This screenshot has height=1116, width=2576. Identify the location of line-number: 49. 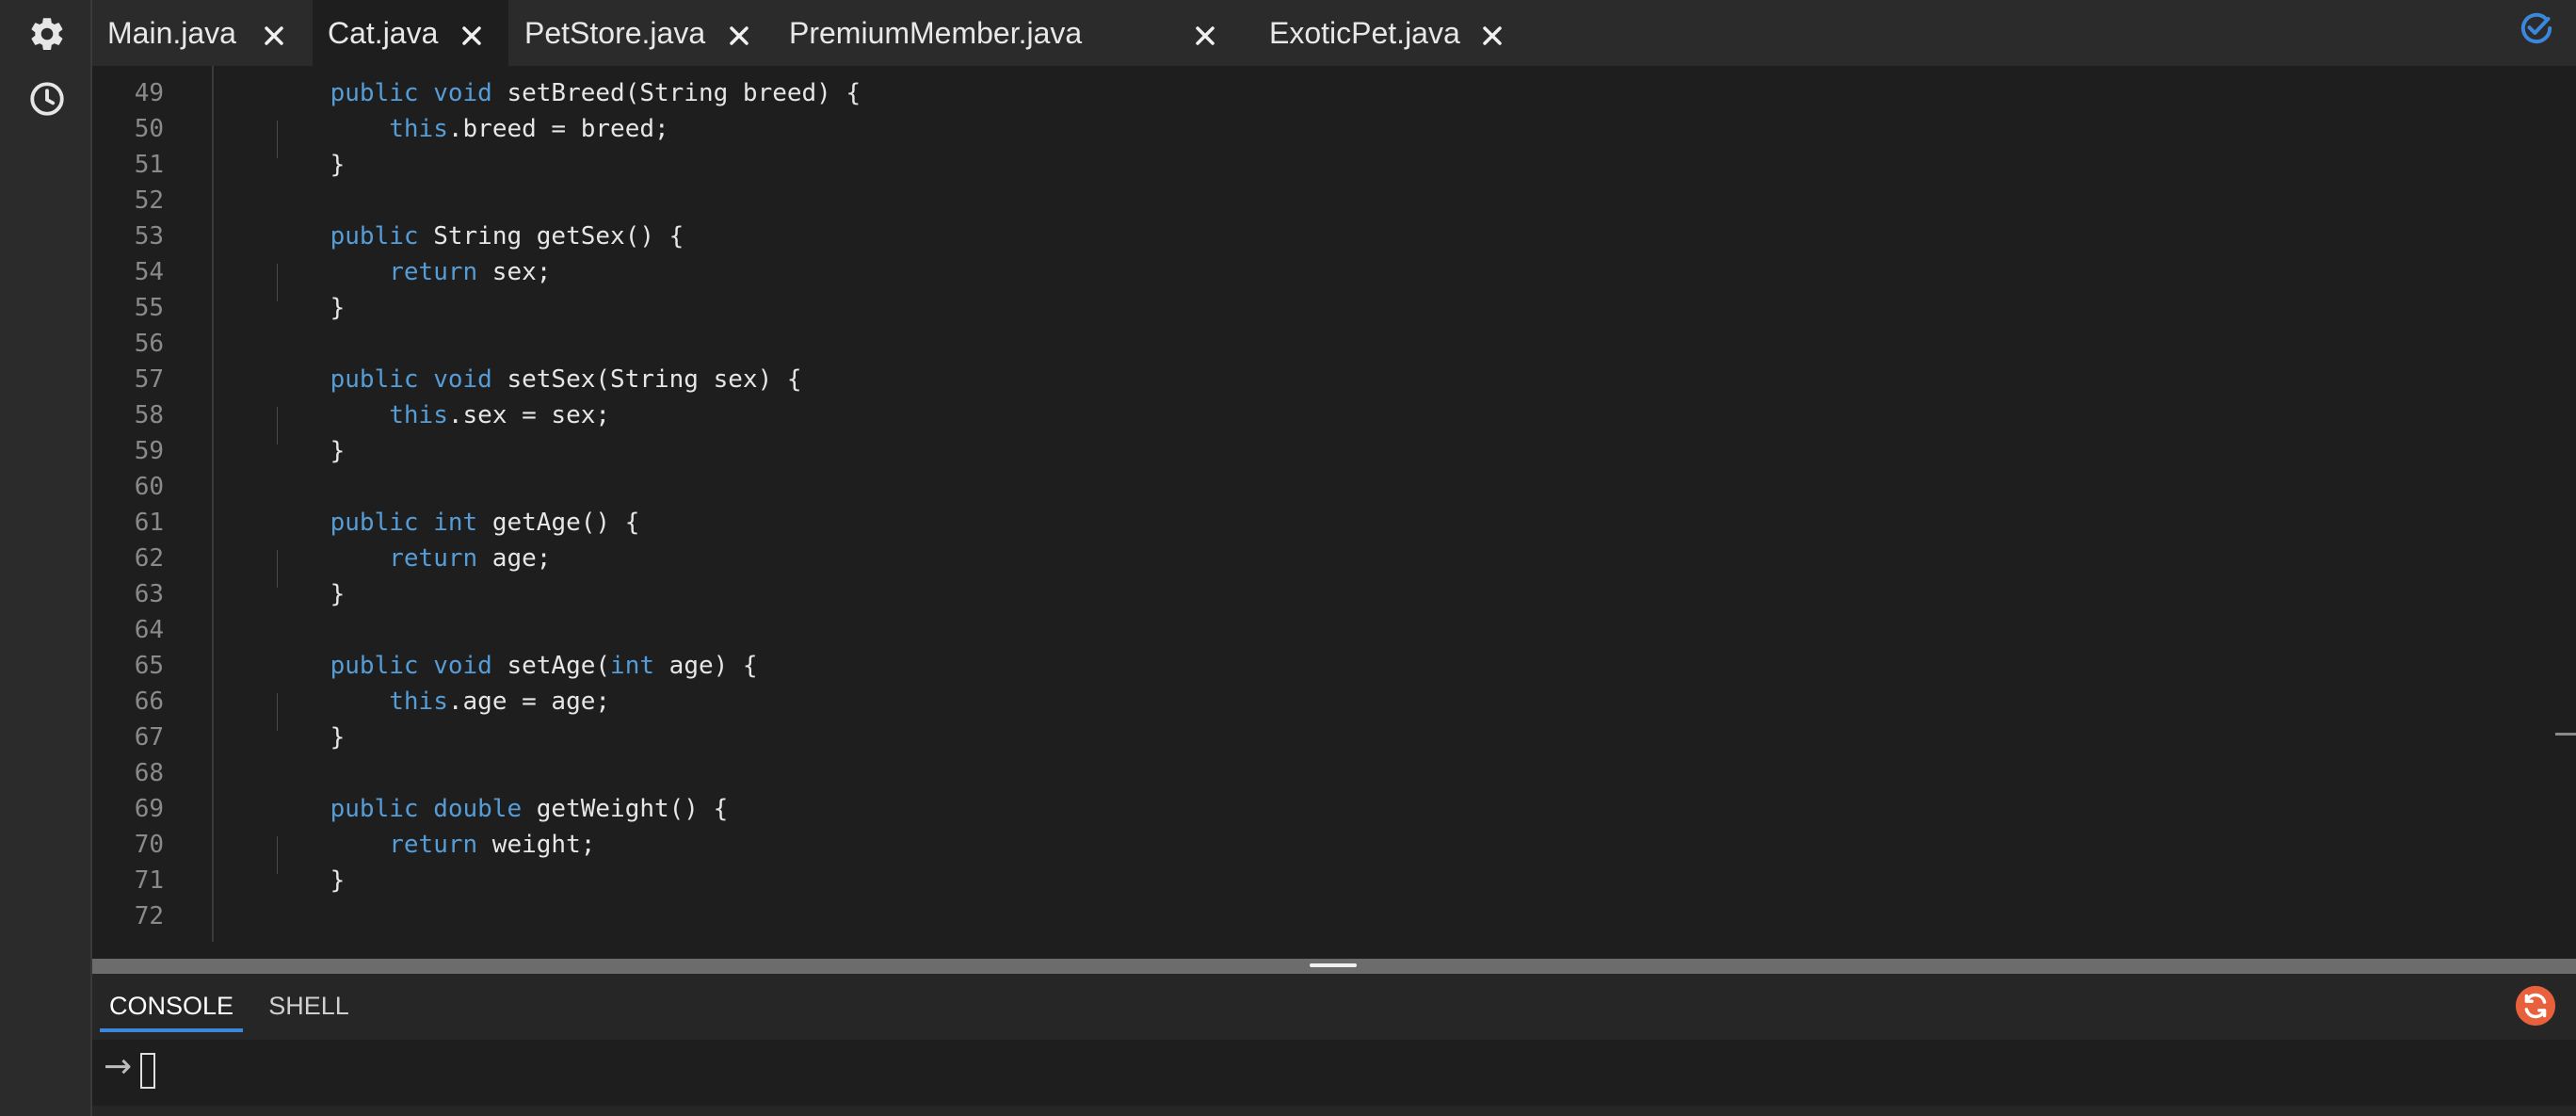
(149, 93).